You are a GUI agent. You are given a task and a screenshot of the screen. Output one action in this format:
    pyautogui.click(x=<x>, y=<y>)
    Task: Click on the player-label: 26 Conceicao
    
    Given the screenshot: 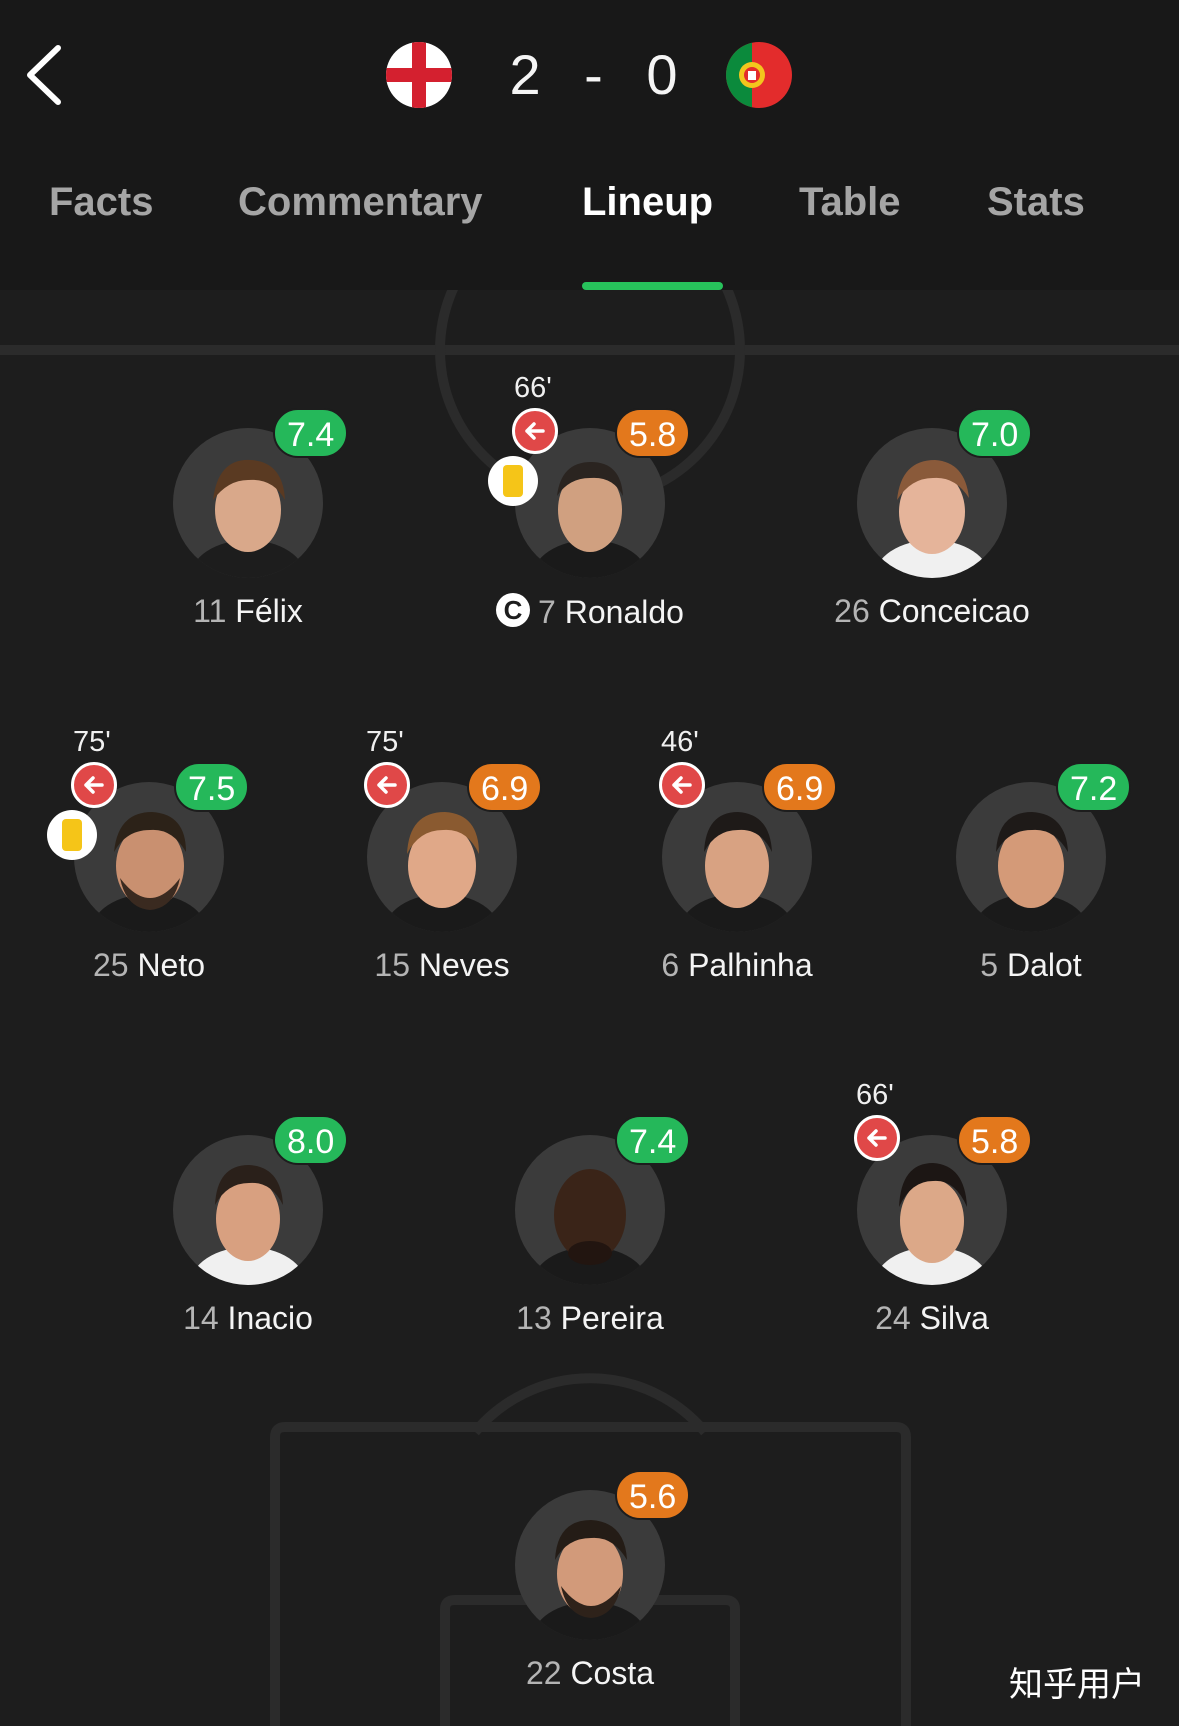 What is the action you would take?
    pyautogui.click(x=932, y=611)
    